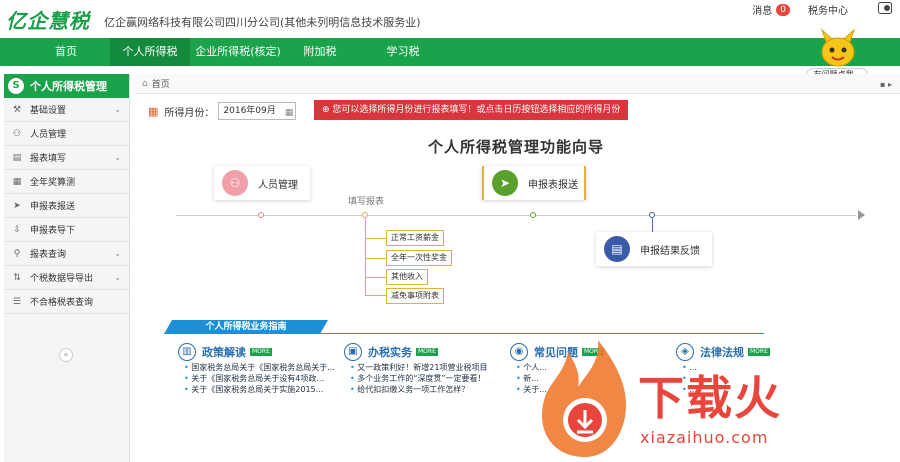 Image resolution: width=900 pixels, height=462 pixels. Describe the element at coordinates (427, 389) in the screenshot. I see `guide-link: 给代扣扣缴义务一项工作怎样？` at that location.